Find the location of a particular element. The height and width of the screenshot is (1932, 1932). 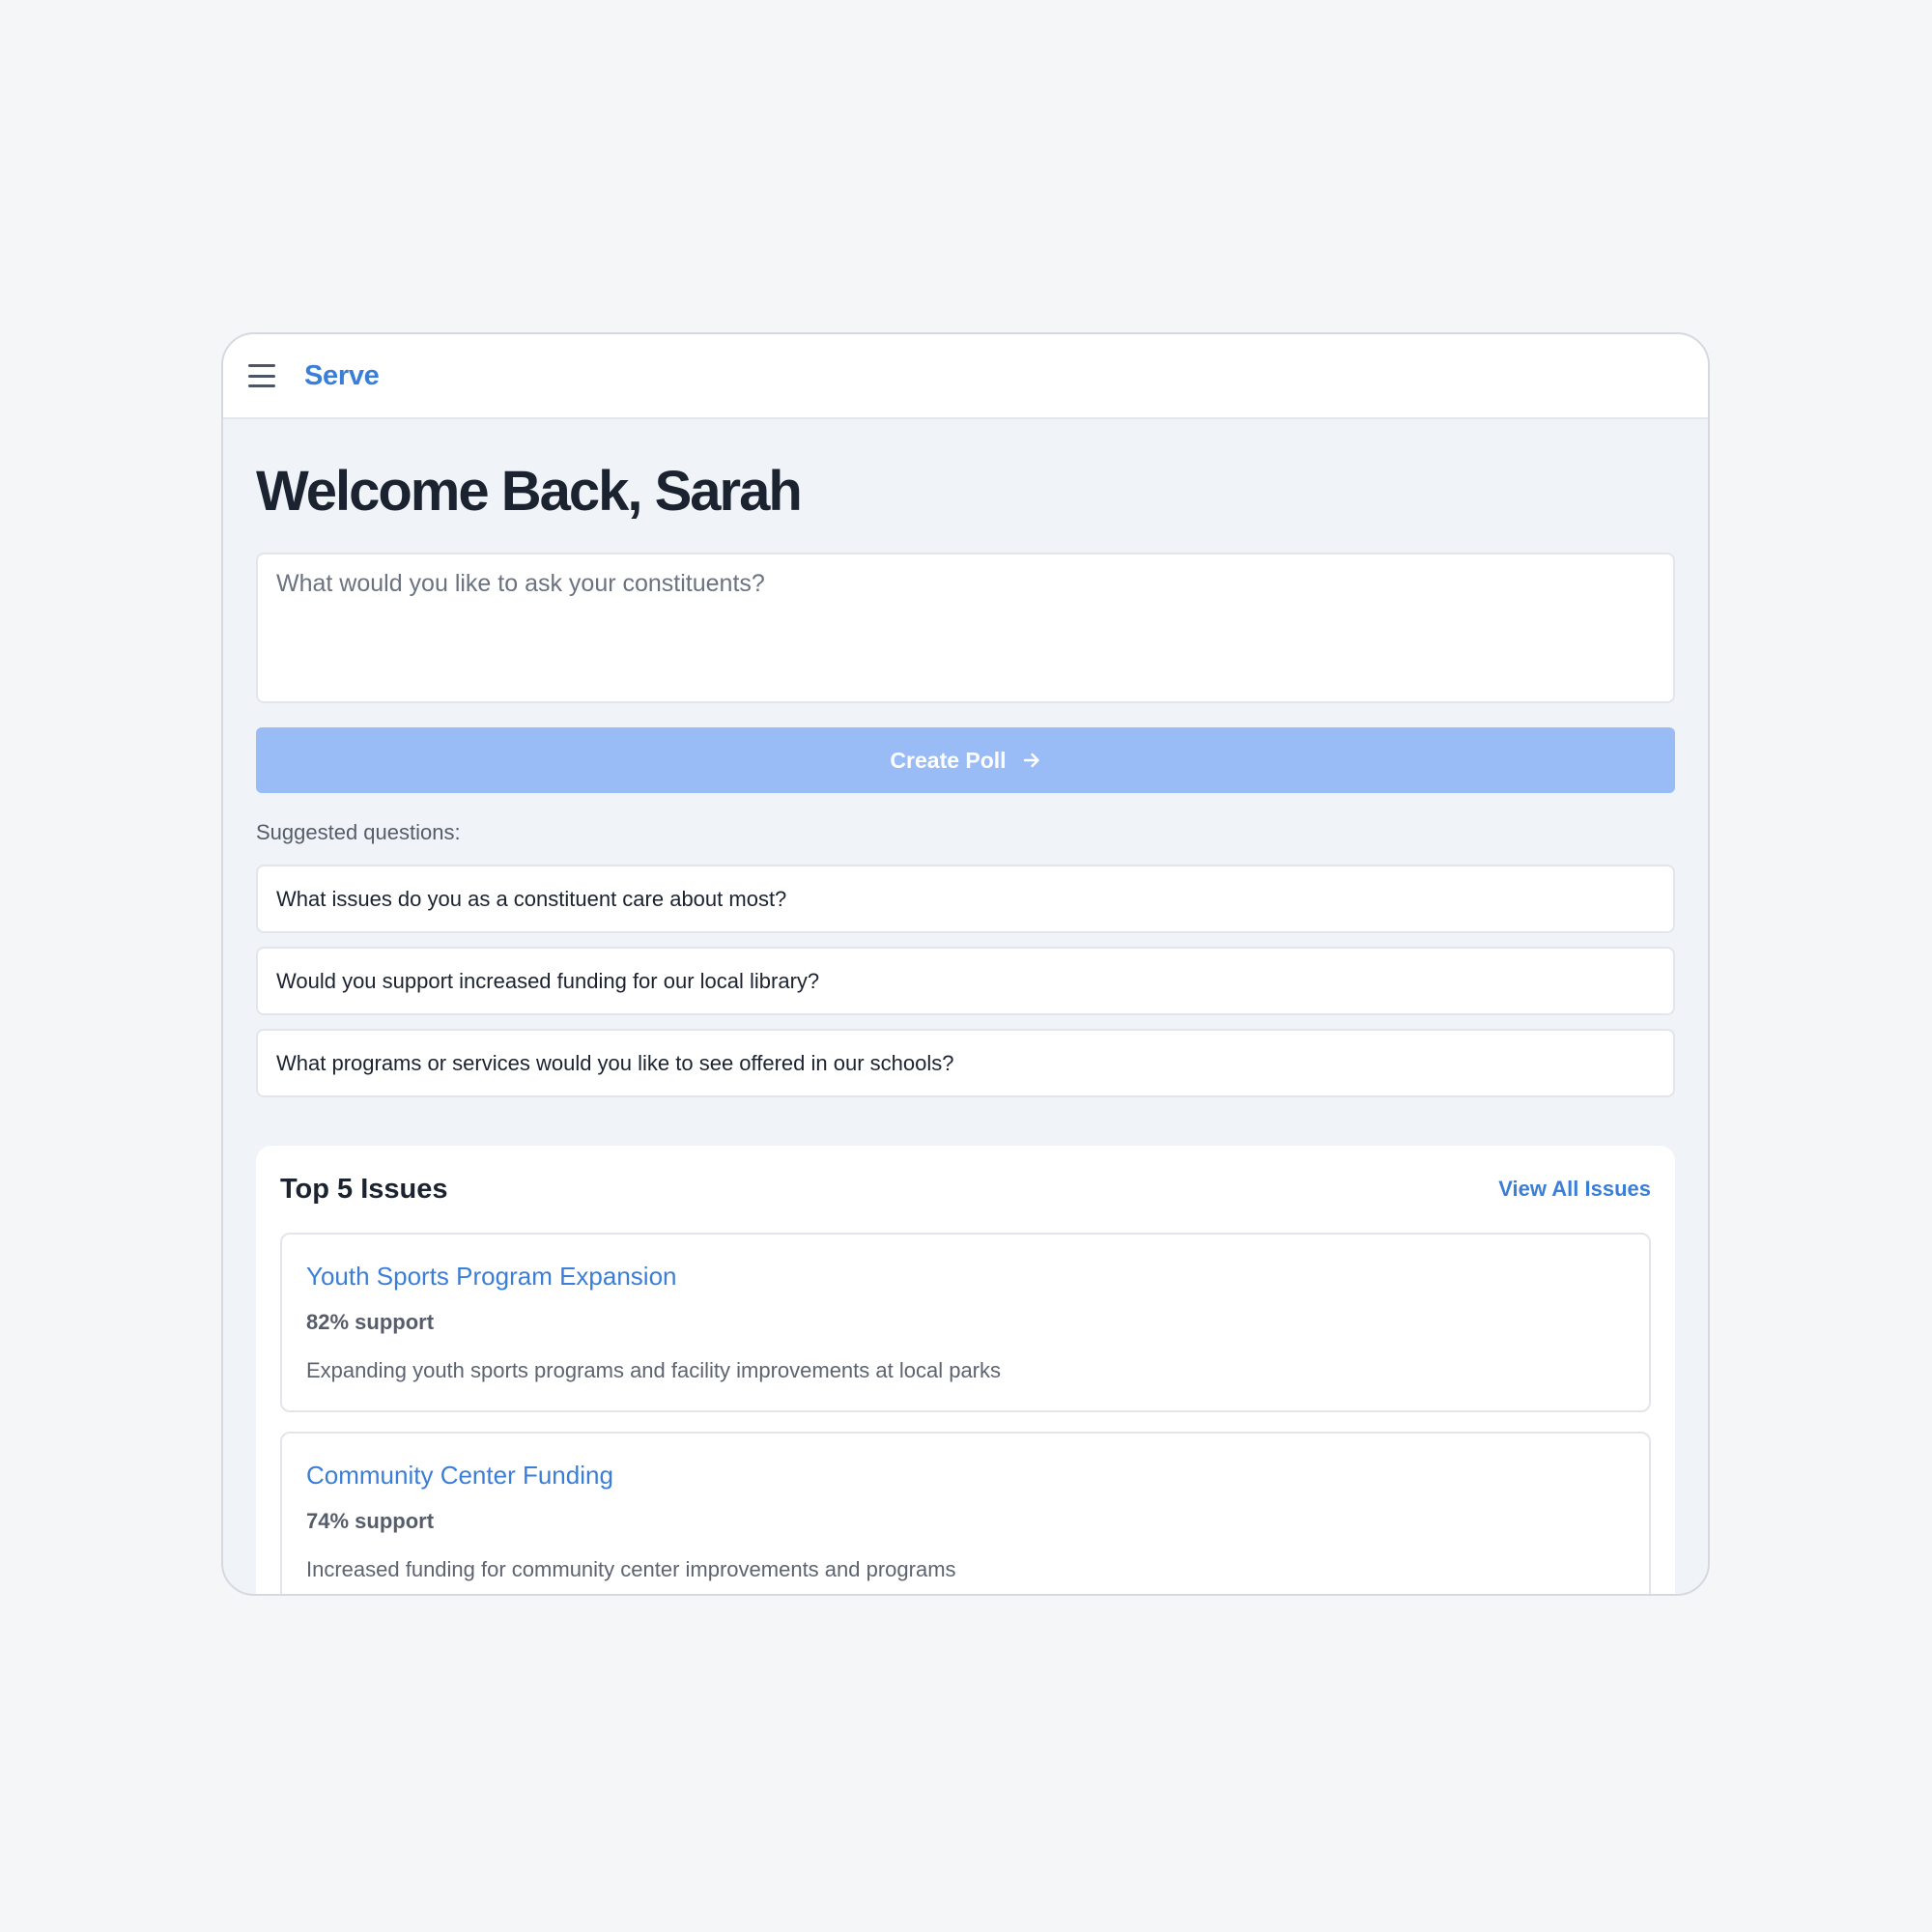

issue-title: Community Center Funding is located at coordinates (965, 1475).